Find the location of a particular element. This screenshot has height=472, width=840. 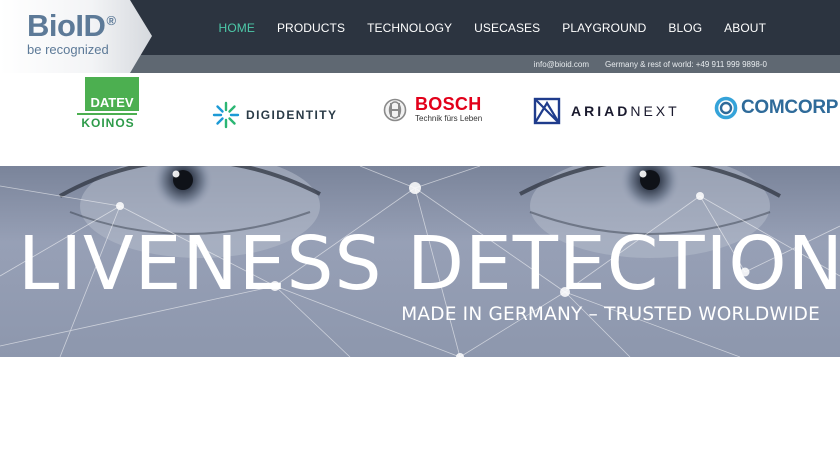

partner-datev-koinos: DATEV KOINOS is located at coordinates (108, 103).